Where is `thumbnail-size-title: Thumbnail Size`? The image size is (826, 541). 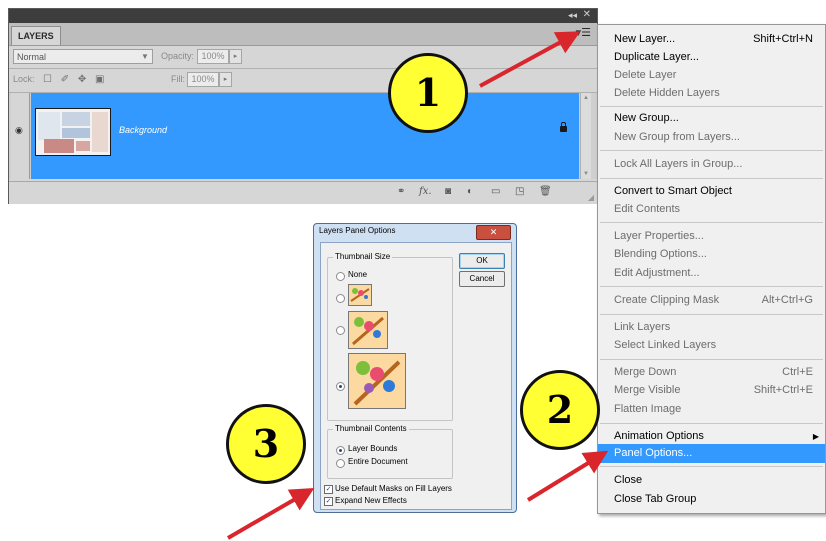
thumbnail-size-title: Thumbnail Size is located at coordinates (363, 256).